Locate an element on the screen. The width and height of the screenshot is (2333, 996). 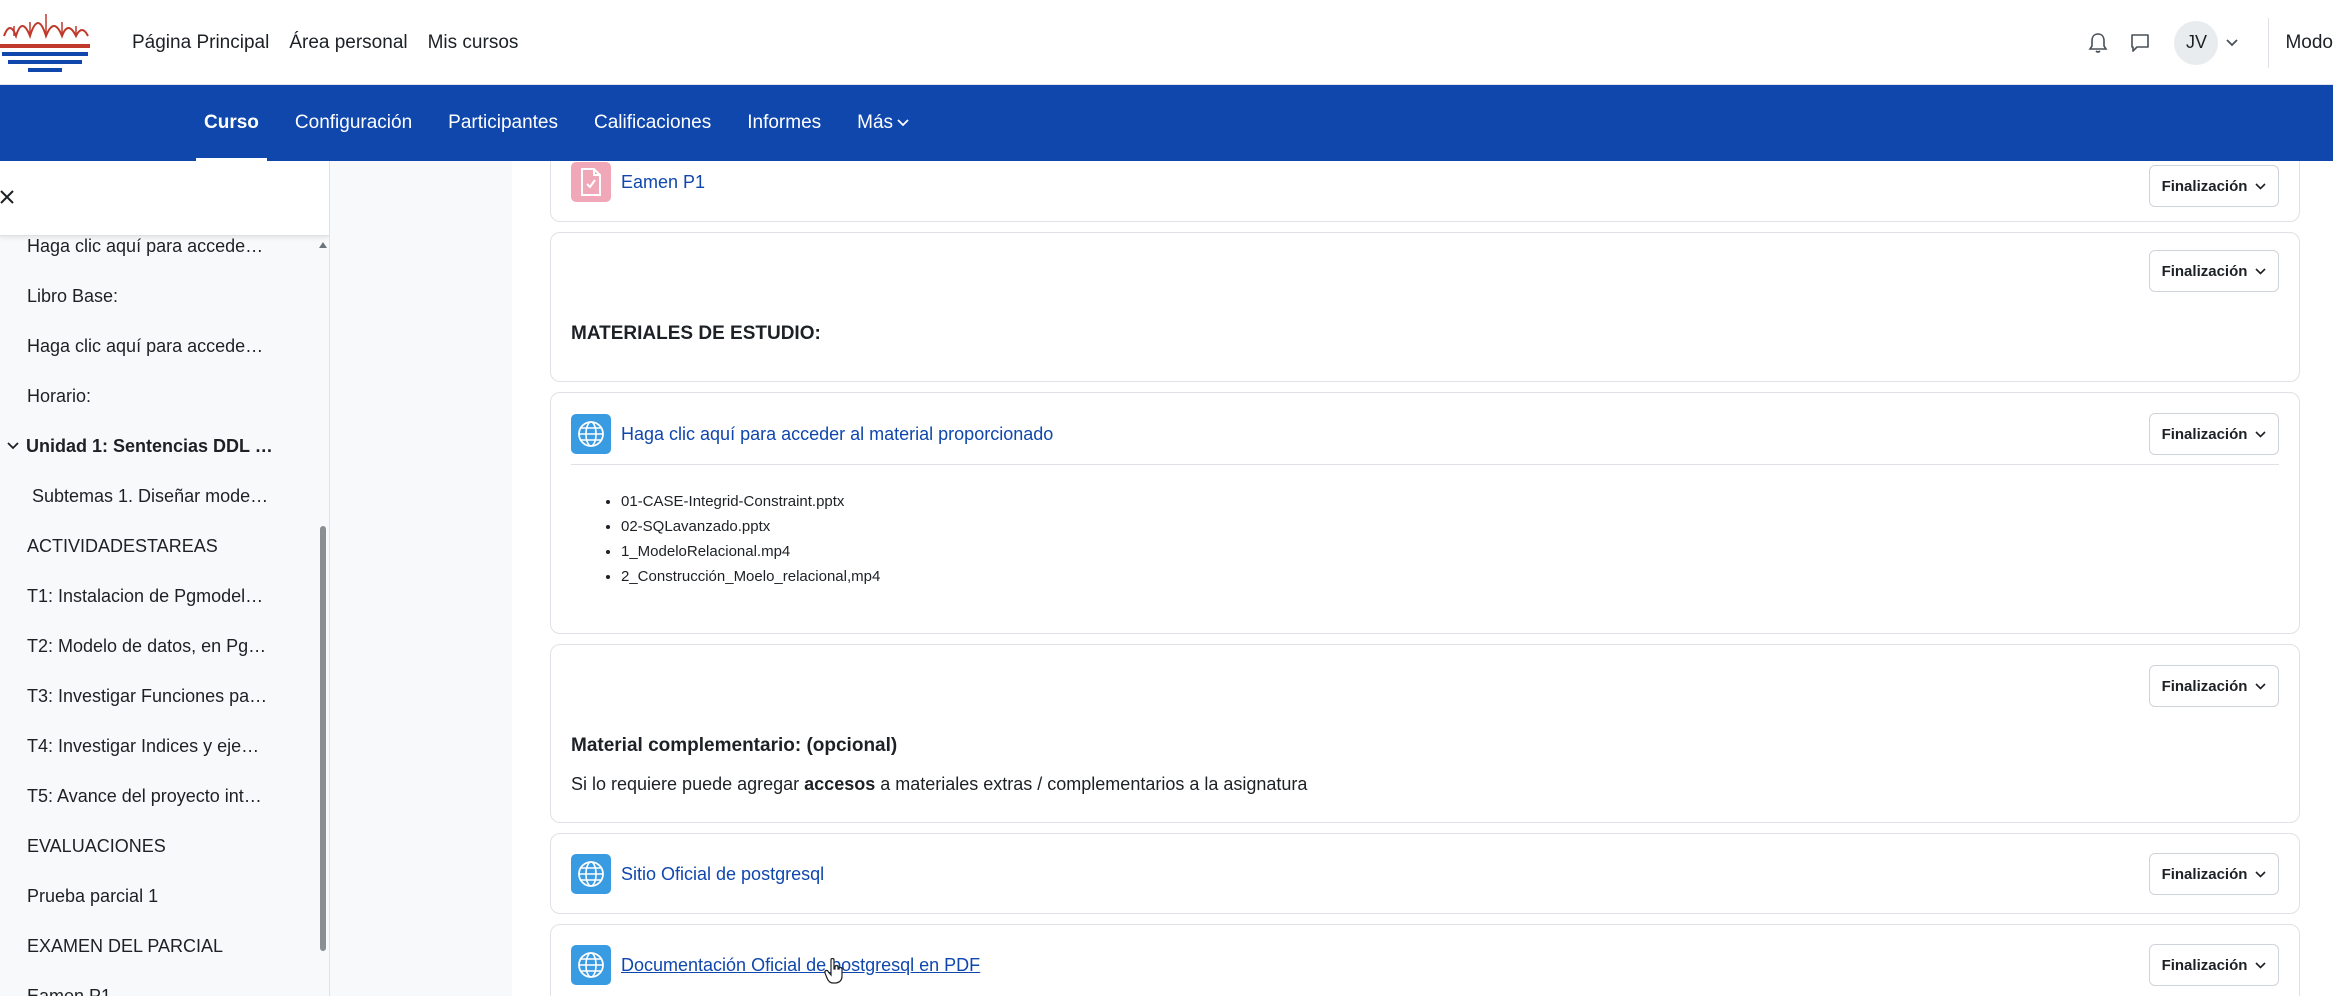
institution-logo is located at coordinates (45, 40).